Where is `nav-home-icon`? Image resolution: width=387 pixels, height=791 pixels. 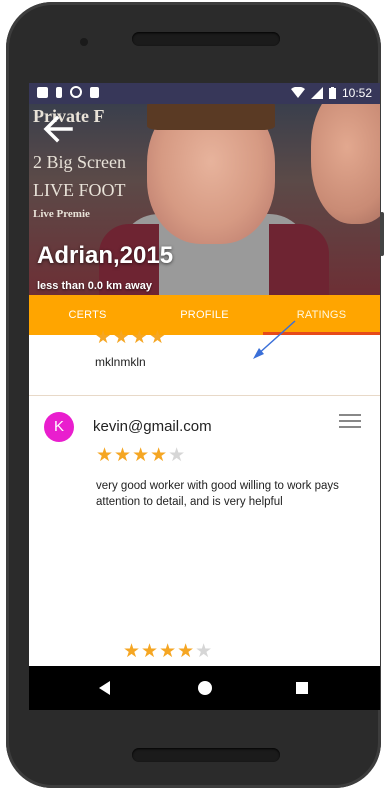 nav-home-icon is located at coordinates (205, 688).